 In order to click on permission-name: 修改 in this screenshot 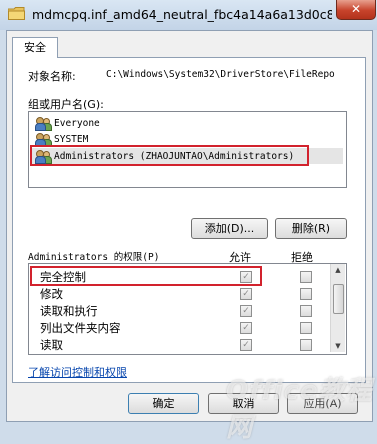, I will do `click(51, 294)`.